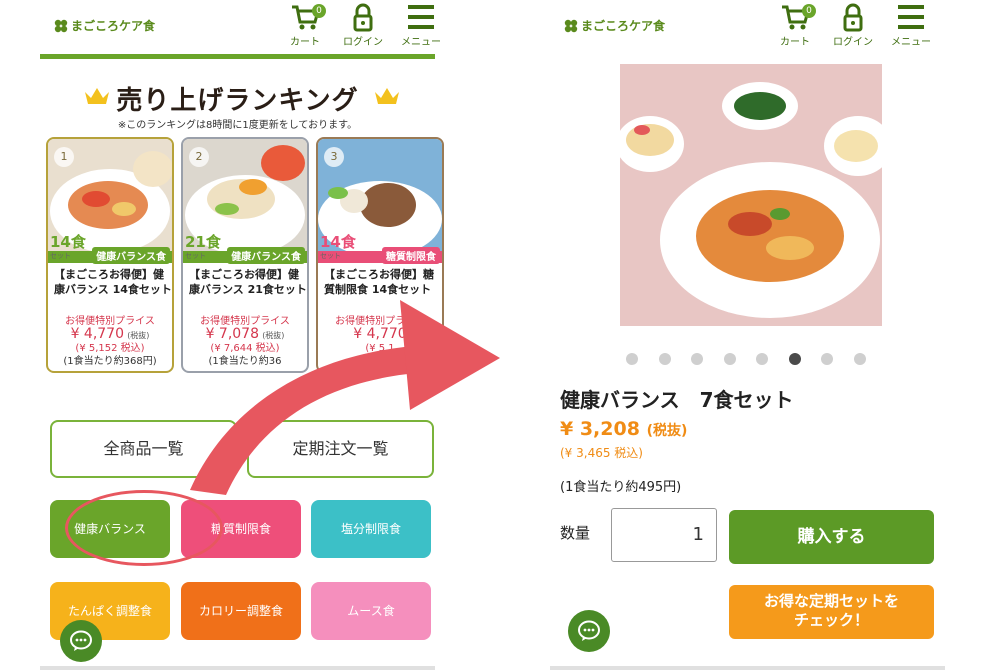  I want to click on category-mousse: ムース食, so click(371, 611).